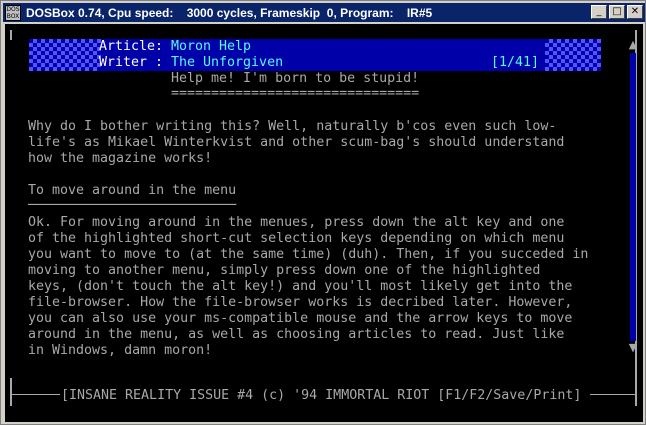 This screenshot has height=425, width=646. What do you see at coordinates (635, 12) in the screenshot?
I see `close-button: ✕` at bounding box center [635, 12].